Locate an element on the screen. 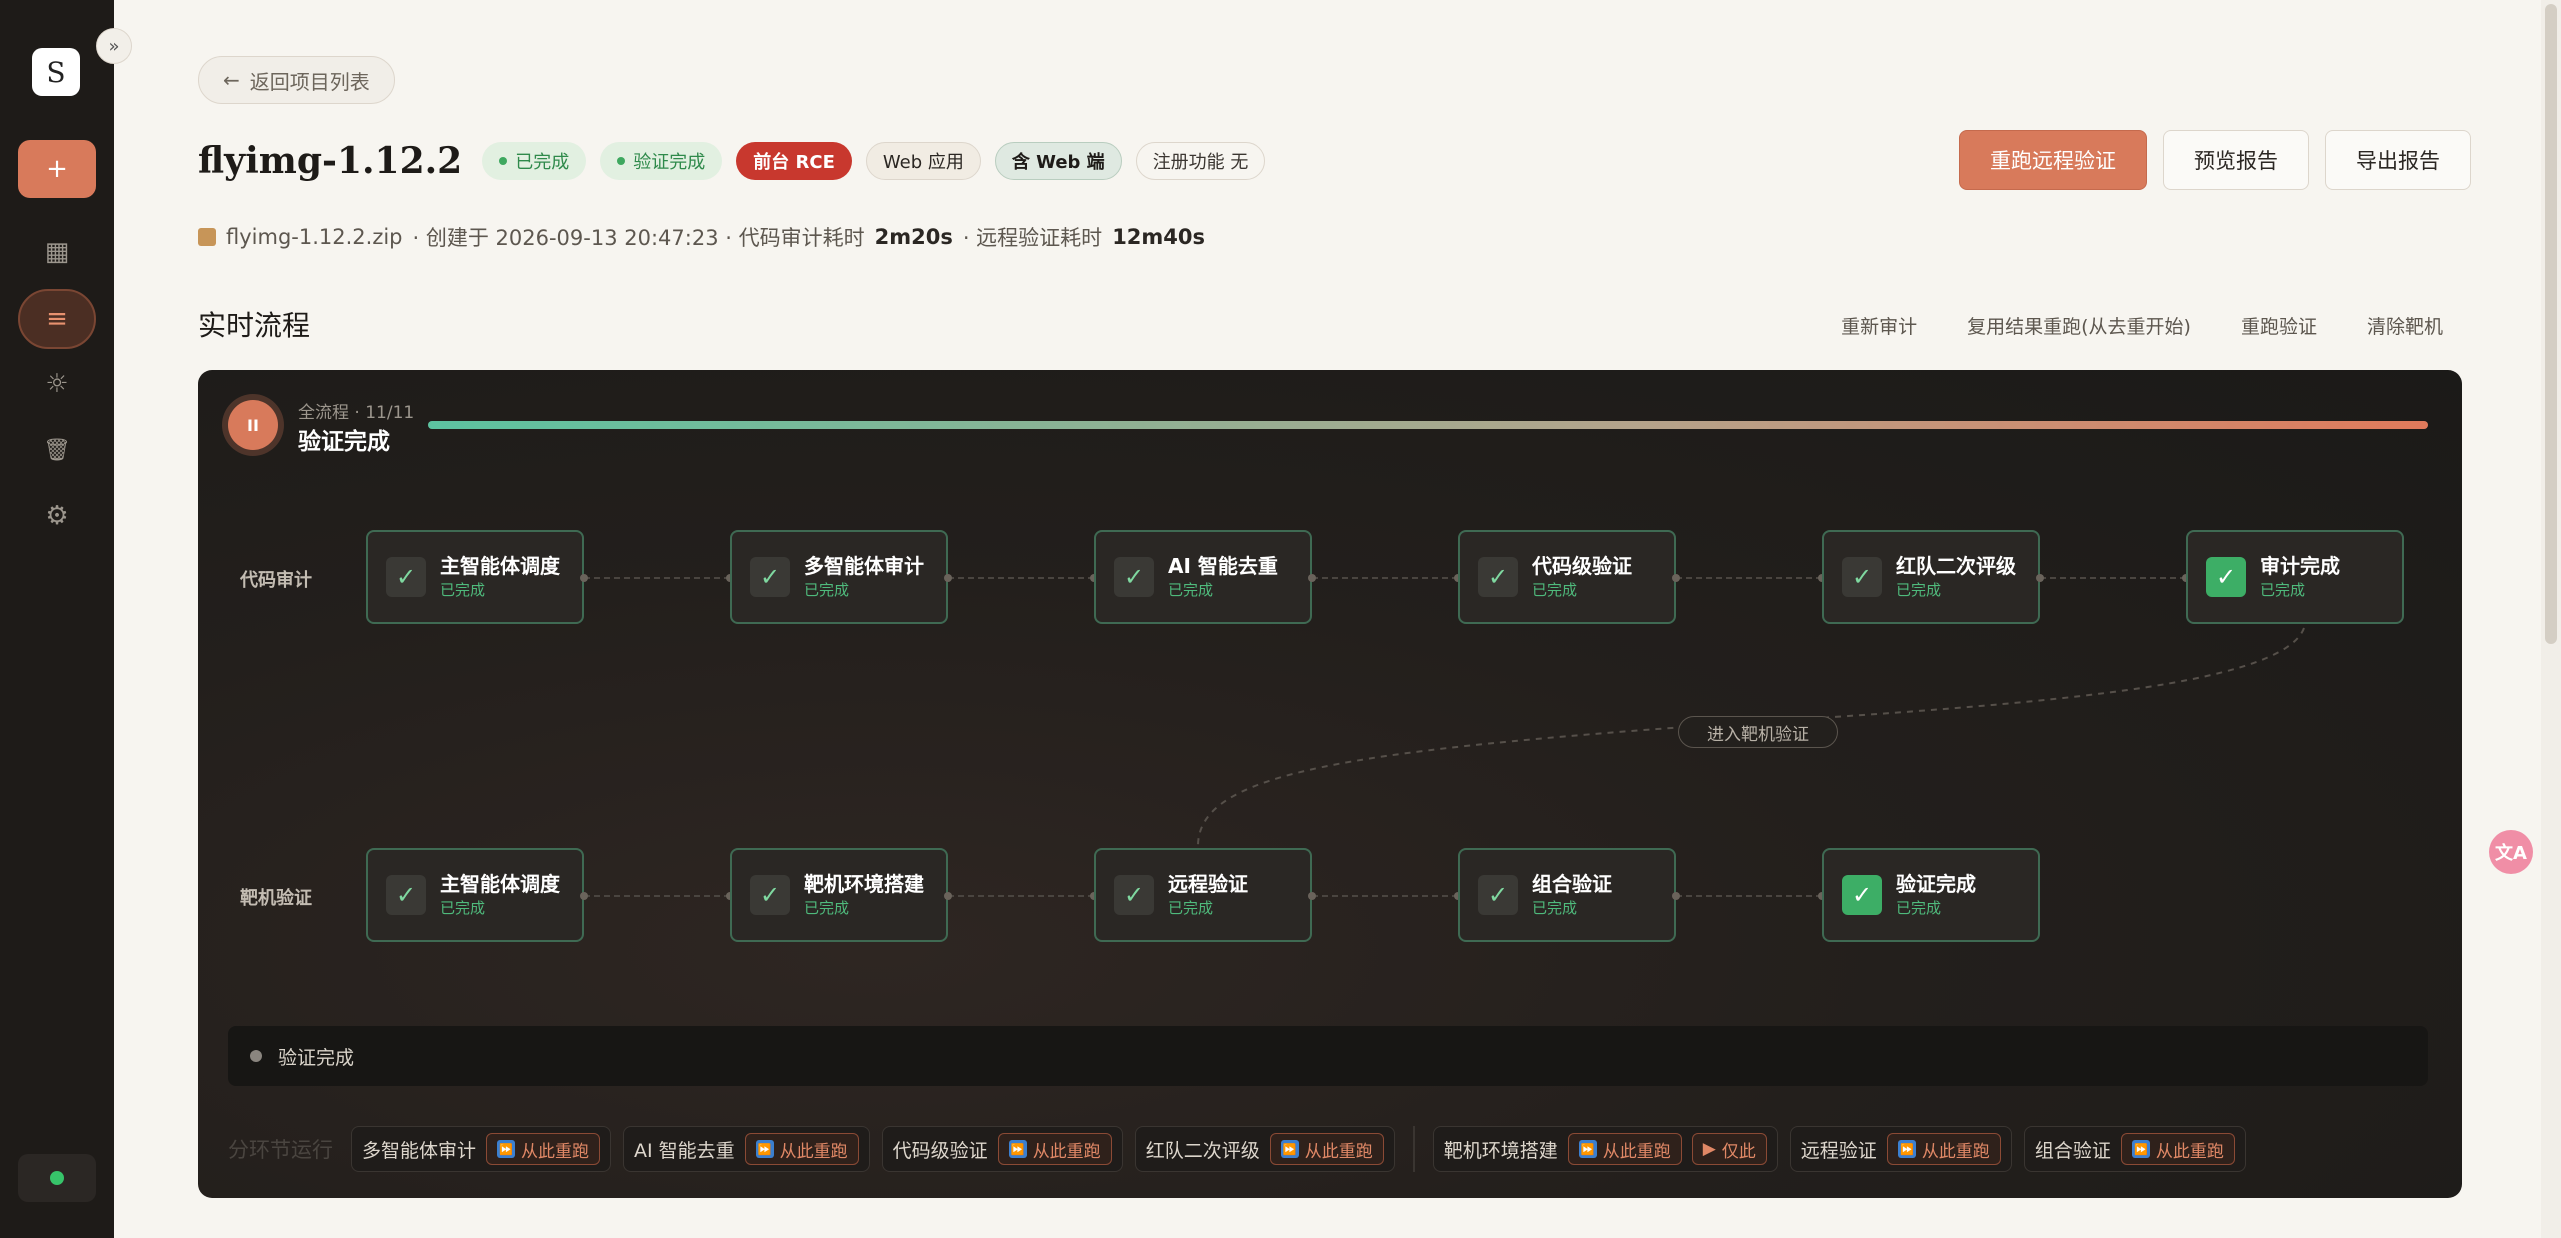 The height and width of the screenshot is (1238, 2561). flow-node: ✓ 远程验证 已完成 is located at coordinates (1203, 895).